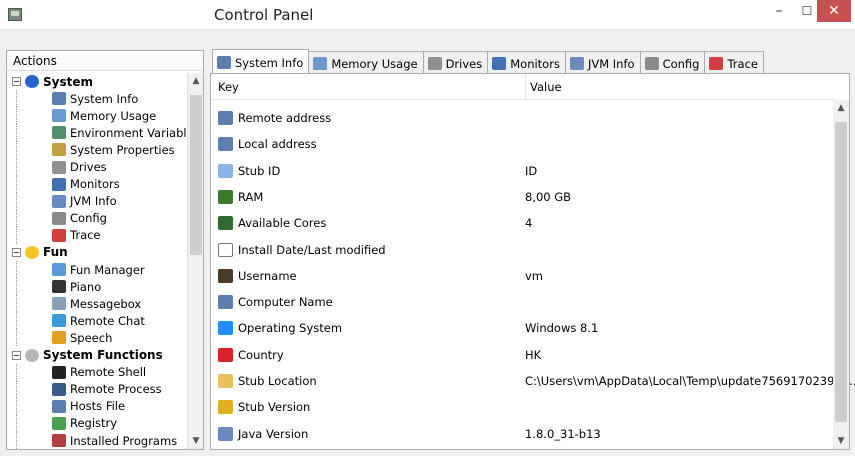 The height and width of the screenshot is (456, 855). I want to click on sidebar-item-messagebox: Messagebox, so click(97, 304).